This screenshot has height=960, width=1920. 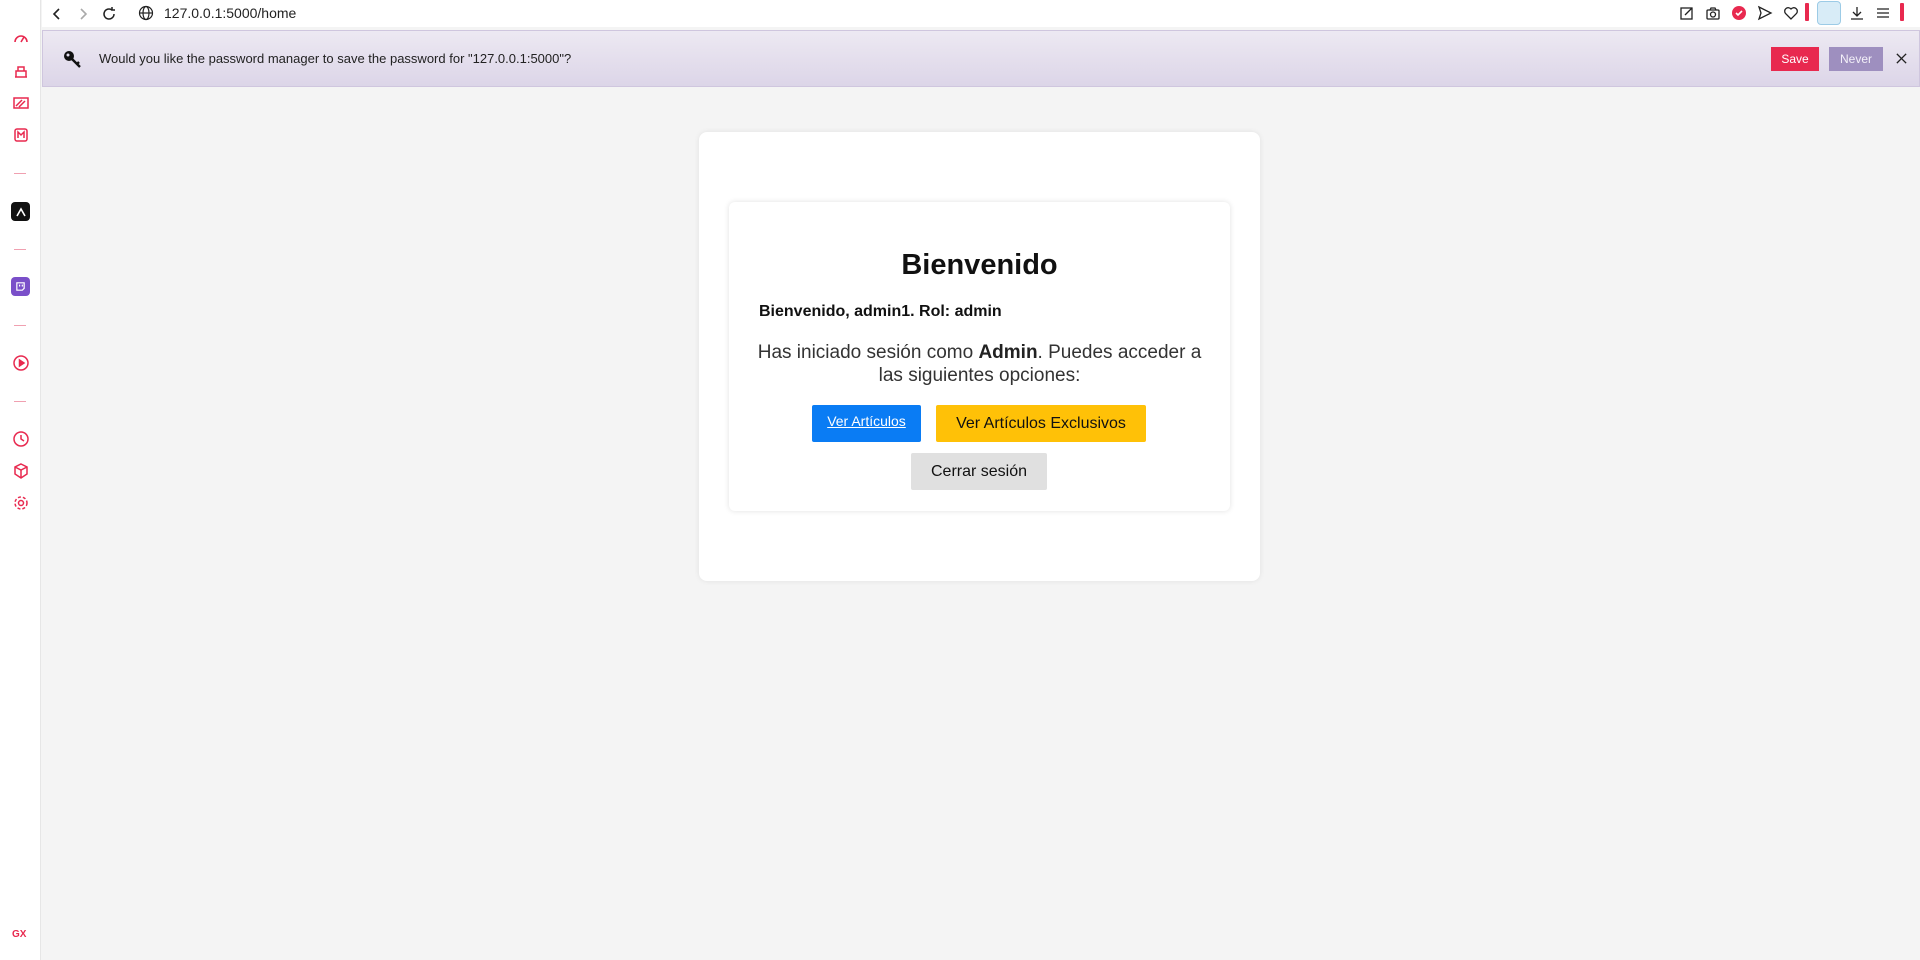 What do you see at coordinates (20, 211) in the screenshot?
I see `app-tile-icon` at bounding box center [20, 211].